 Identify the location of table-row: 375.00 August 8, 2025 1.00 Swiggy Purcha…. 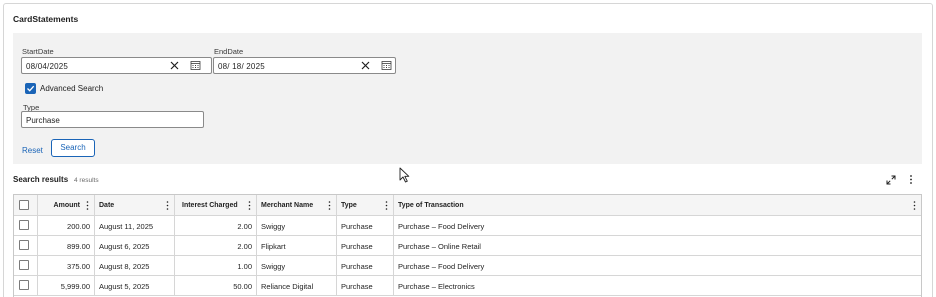
(467, 266).